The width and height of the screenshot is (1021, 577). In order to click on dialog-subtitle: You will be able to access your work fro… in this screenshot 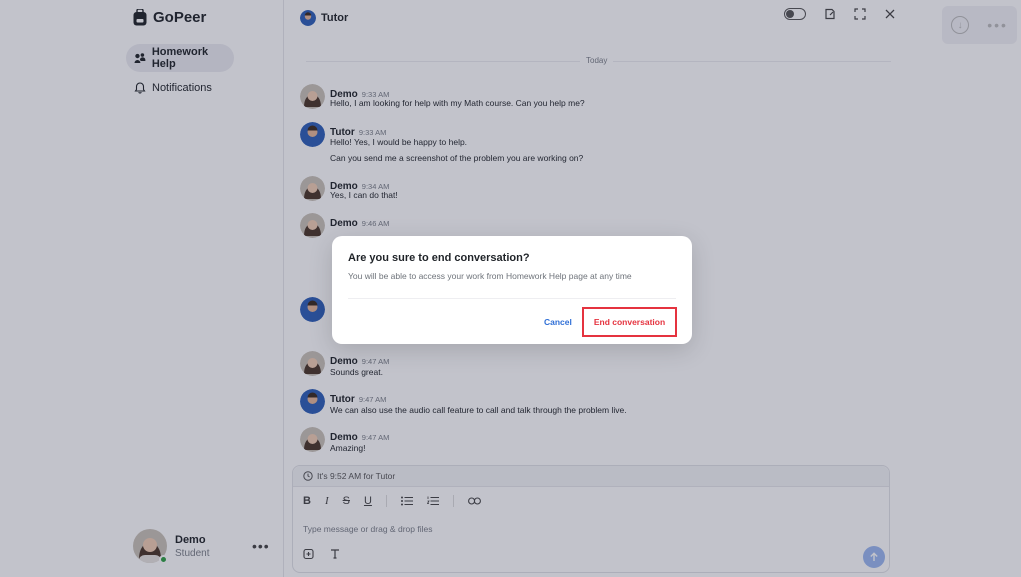, I will do `click(490, 276)`.